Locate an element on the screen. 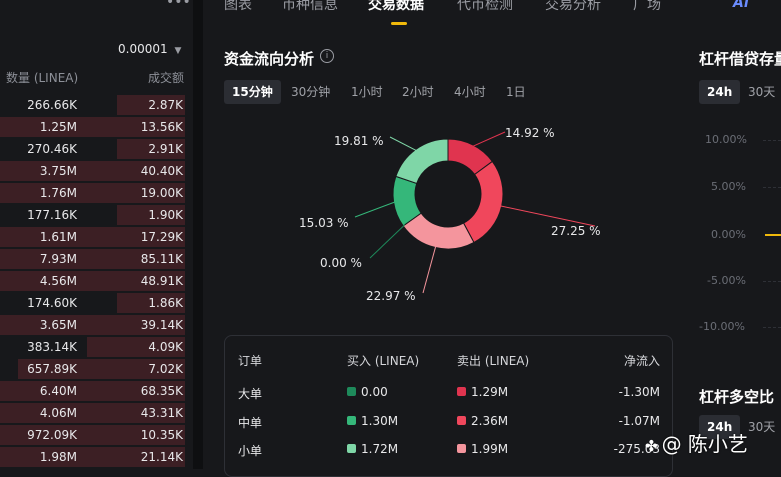  ai-badge: Ai is located at coordinates (741, 5).